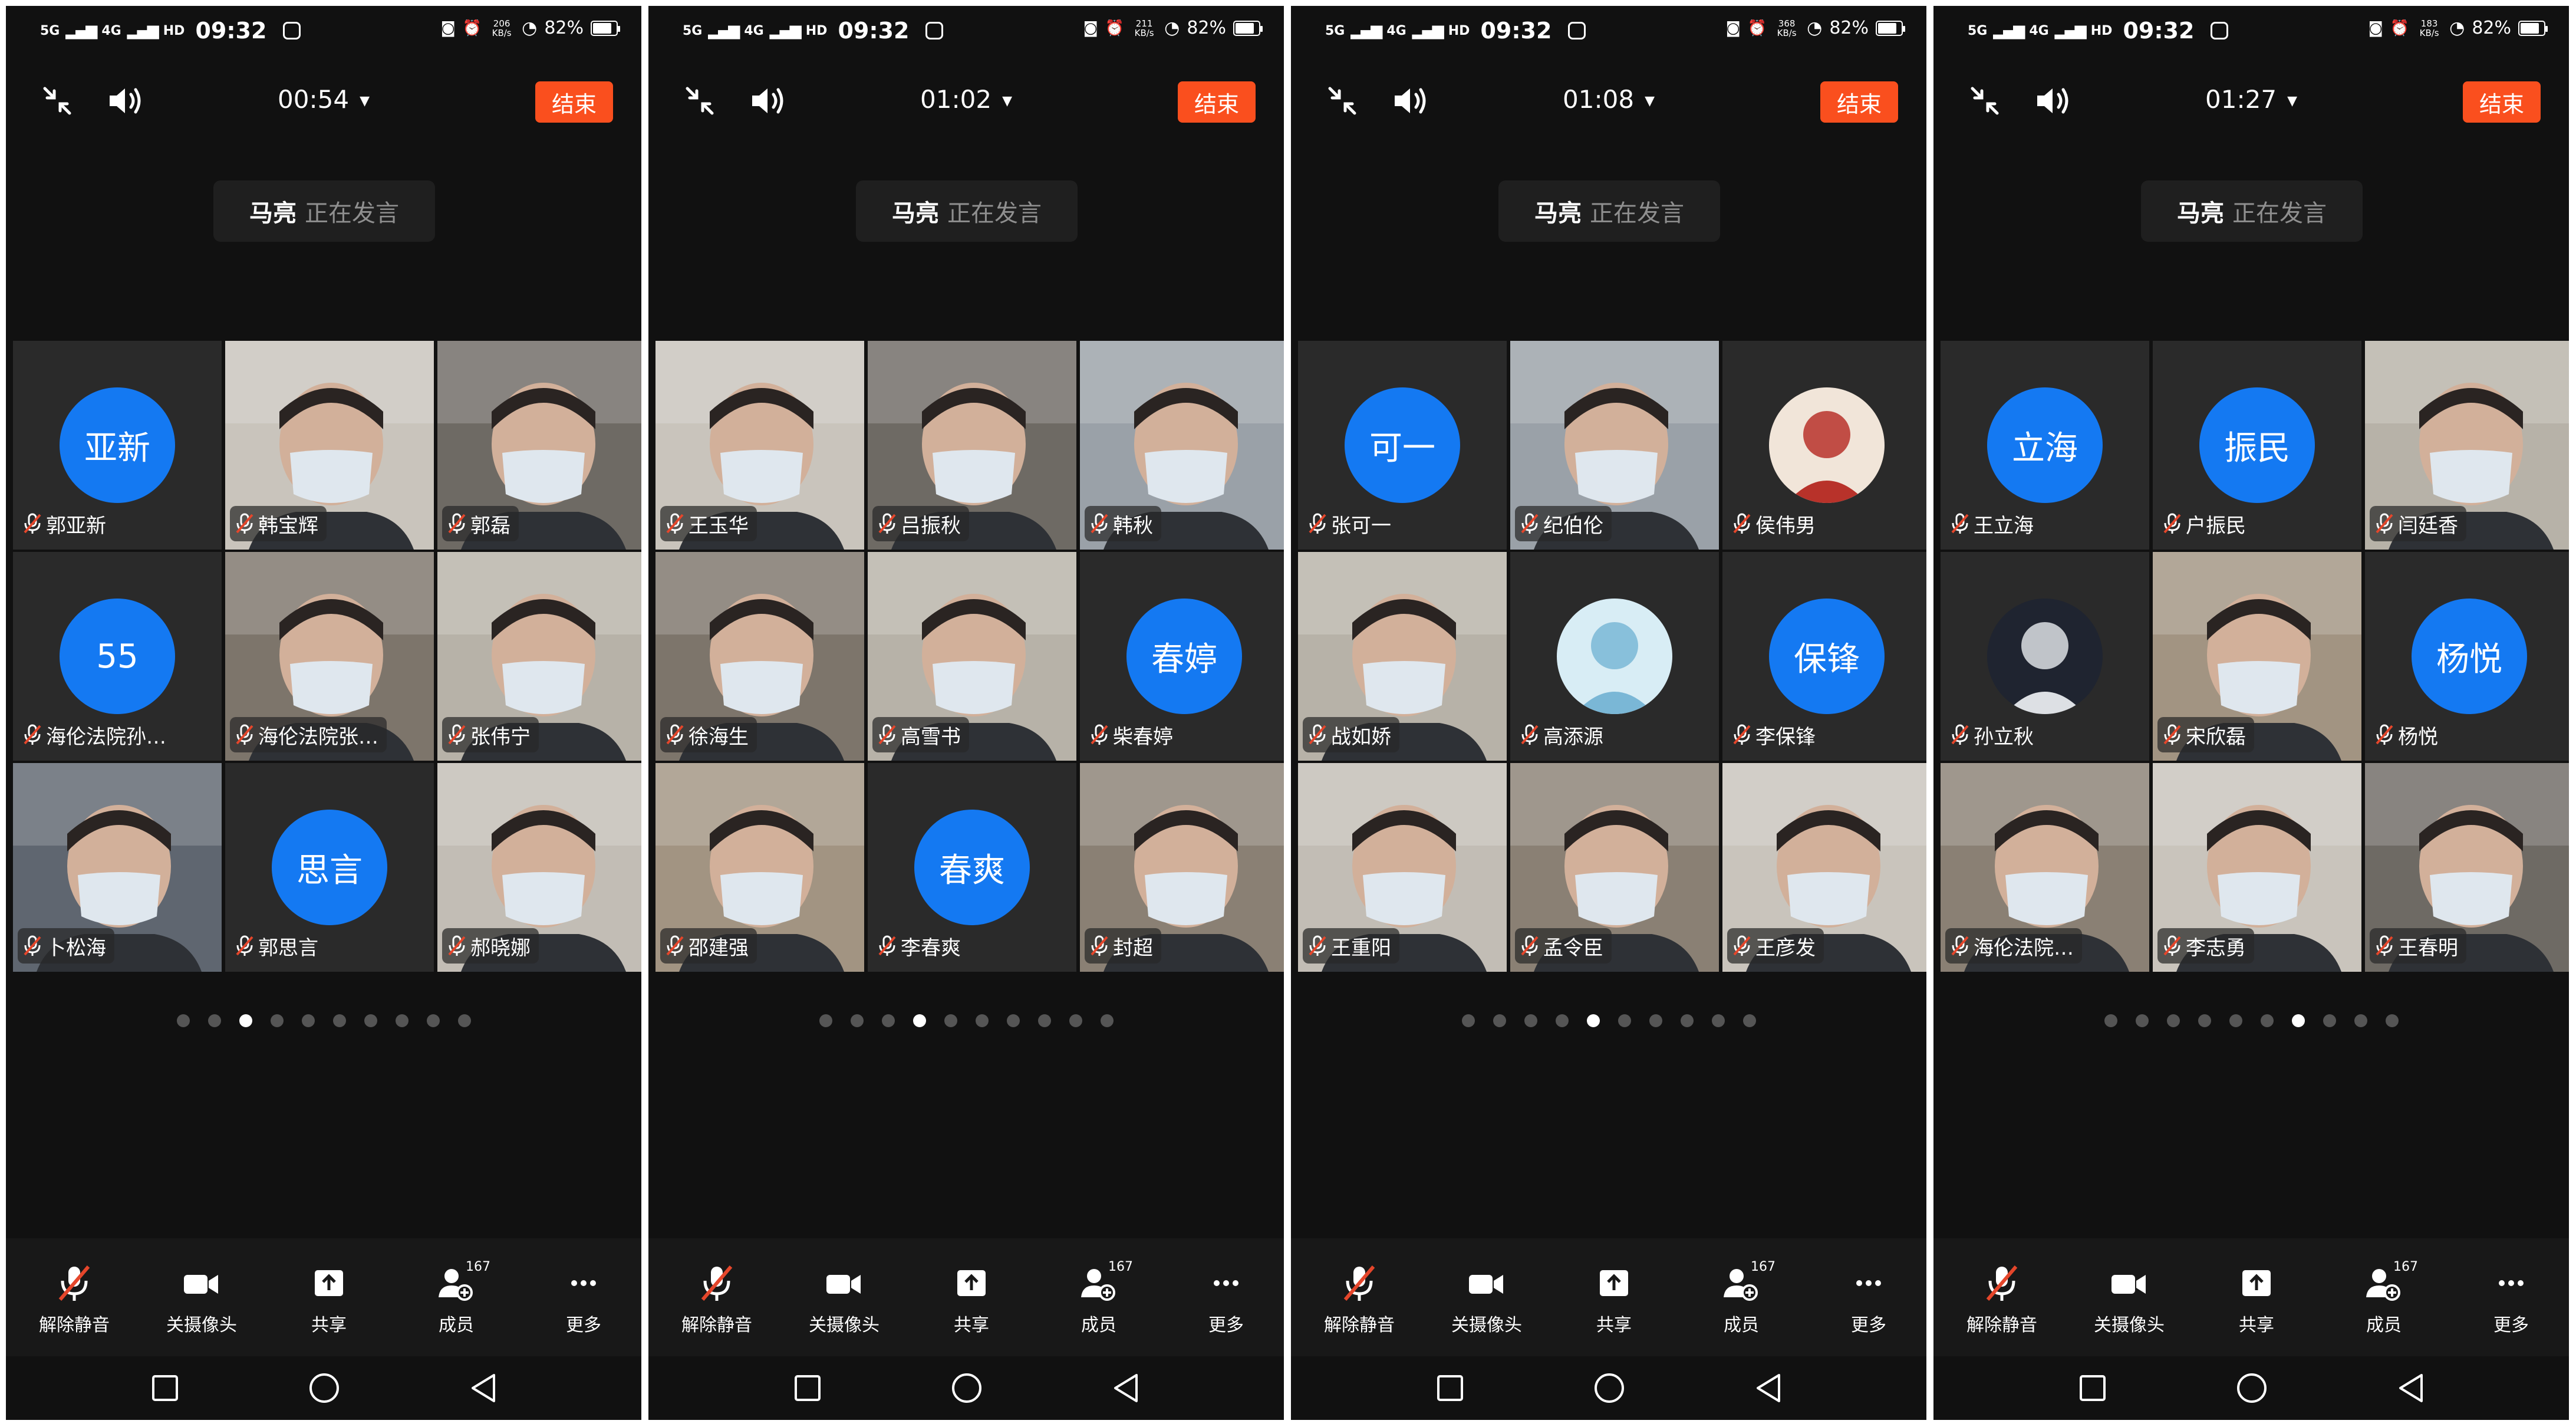 The width and height of the screenshot is (2576, 1427). What do you see at coordinates (1824, 867) in the screenshot?
I see `participant-tile: 王彦发` at bounding box center [1824, 867].